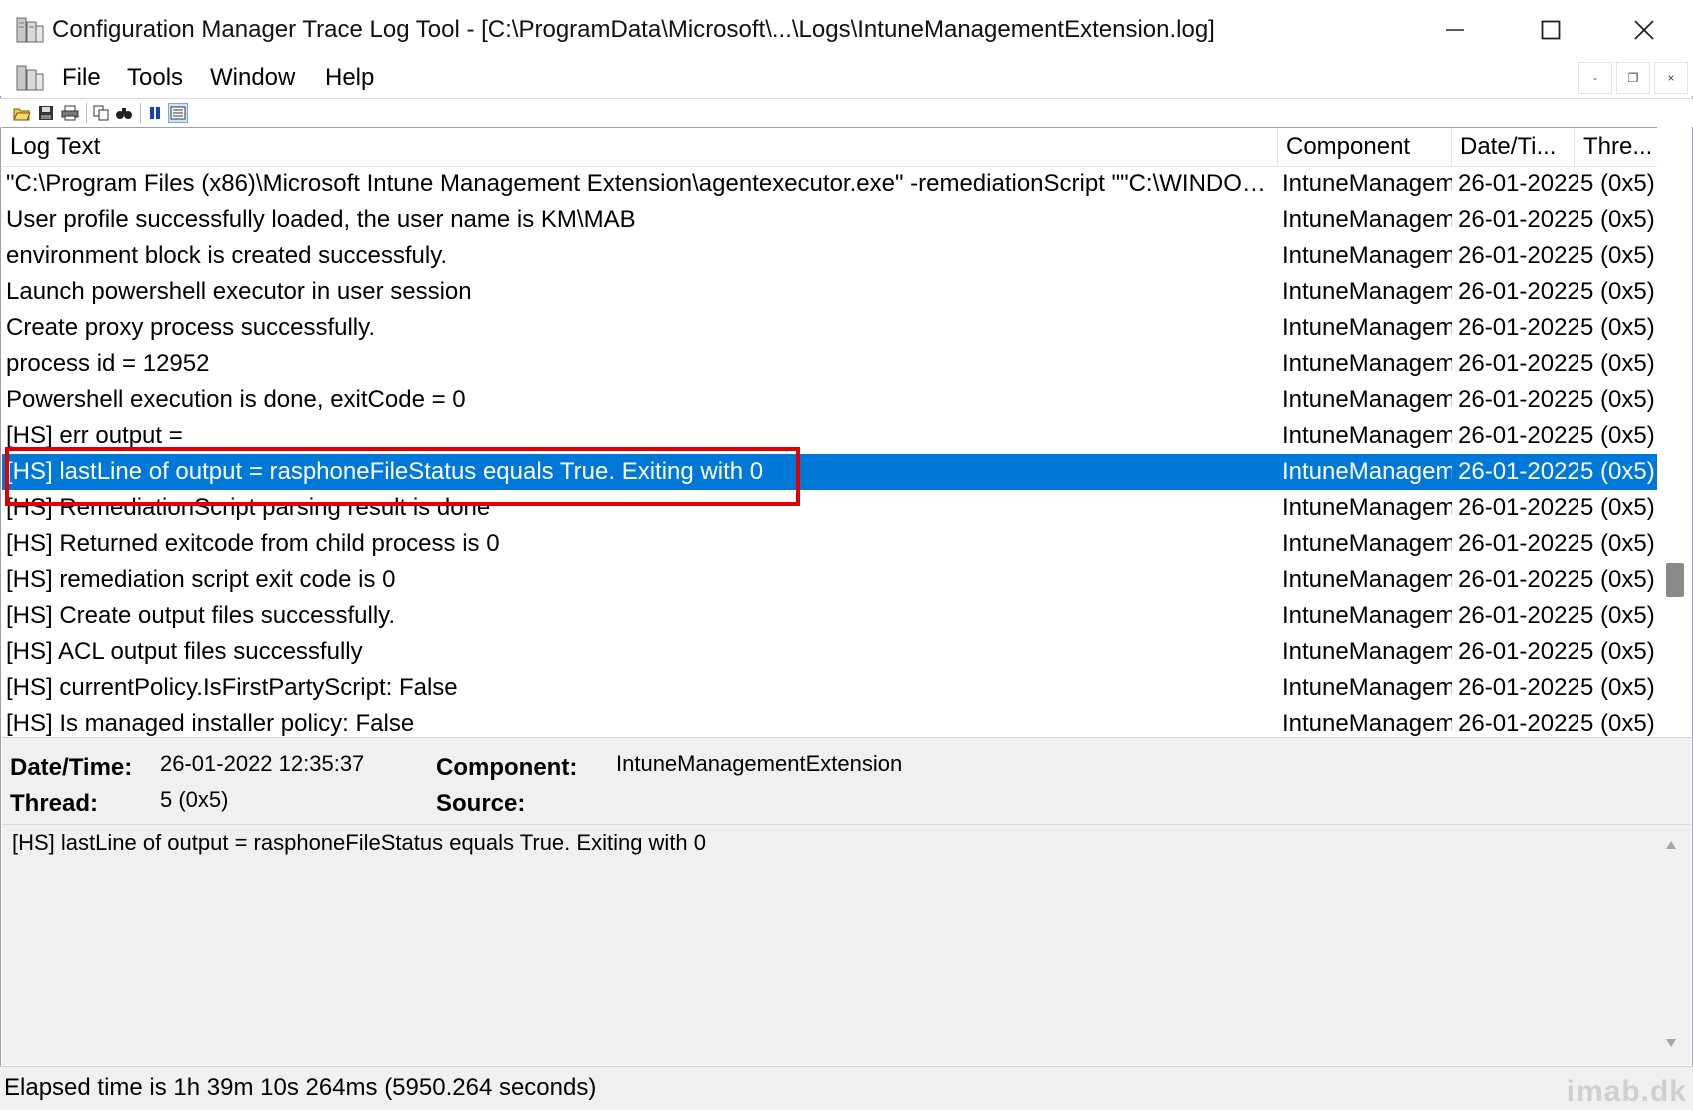 The height and width of the screenshot is (1110, 1693). I want to click on details-icon, so click(178, 113).